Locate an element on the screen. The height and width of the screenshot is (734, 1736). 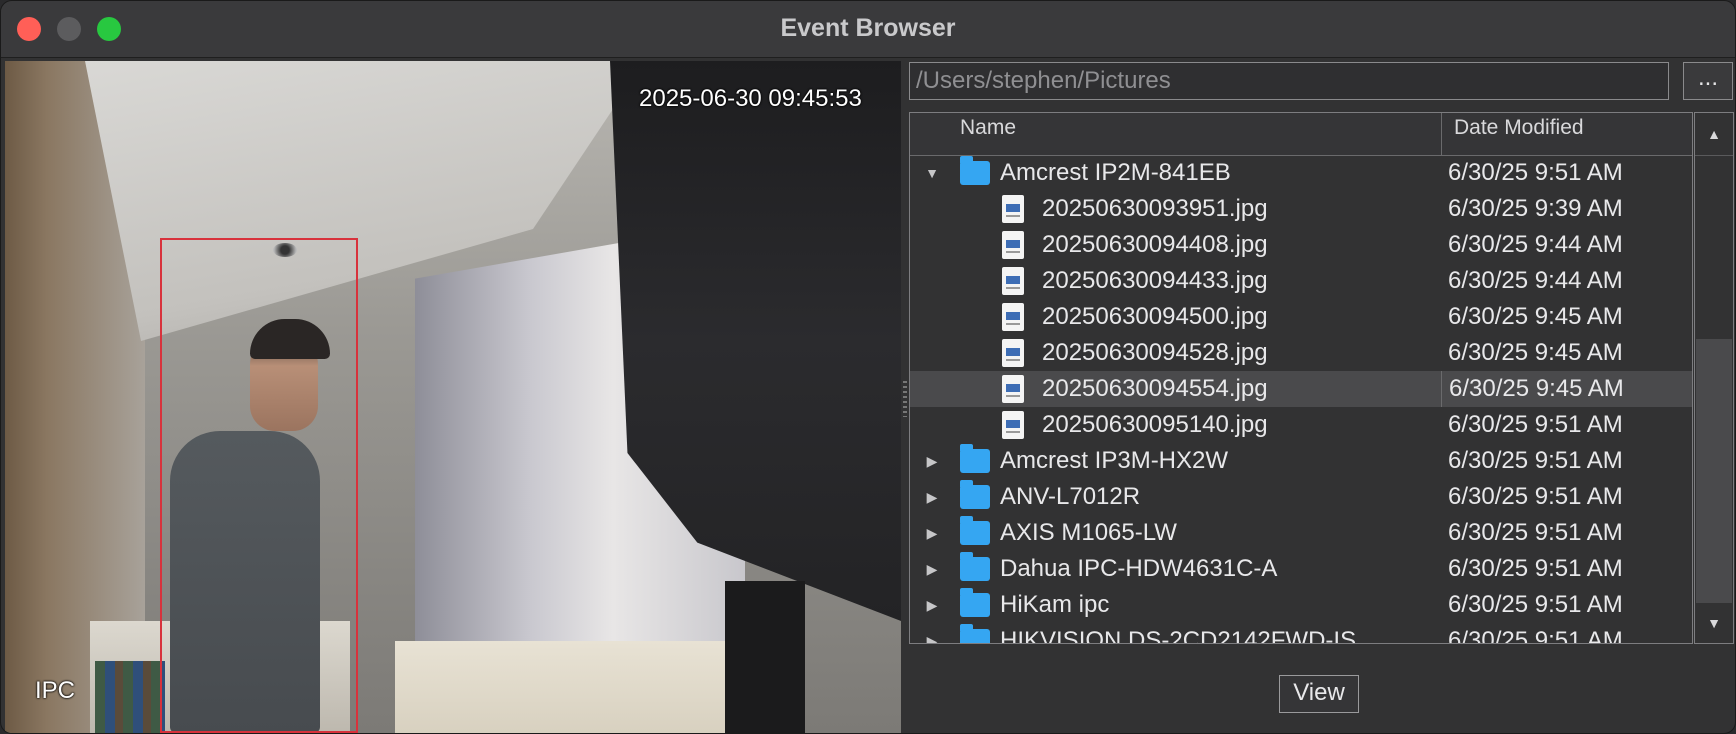
tree-file-row: 20250630094554.jpg 6/30/25 9:45 AM is located at coordinates (1301, 389).